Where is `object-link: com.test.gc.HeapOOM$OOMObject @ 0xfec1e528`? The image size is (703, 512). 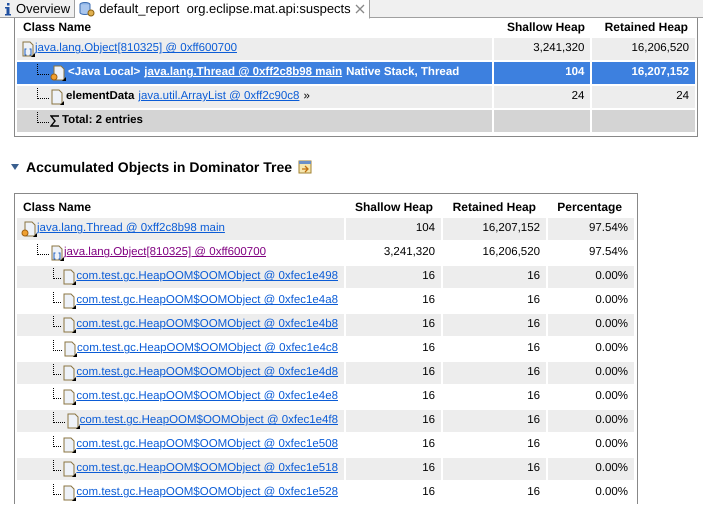 object-link: com.test.gc.HeapOOM$OOMObject @ 0xfec1e528 is located at coordinates (207, 493).